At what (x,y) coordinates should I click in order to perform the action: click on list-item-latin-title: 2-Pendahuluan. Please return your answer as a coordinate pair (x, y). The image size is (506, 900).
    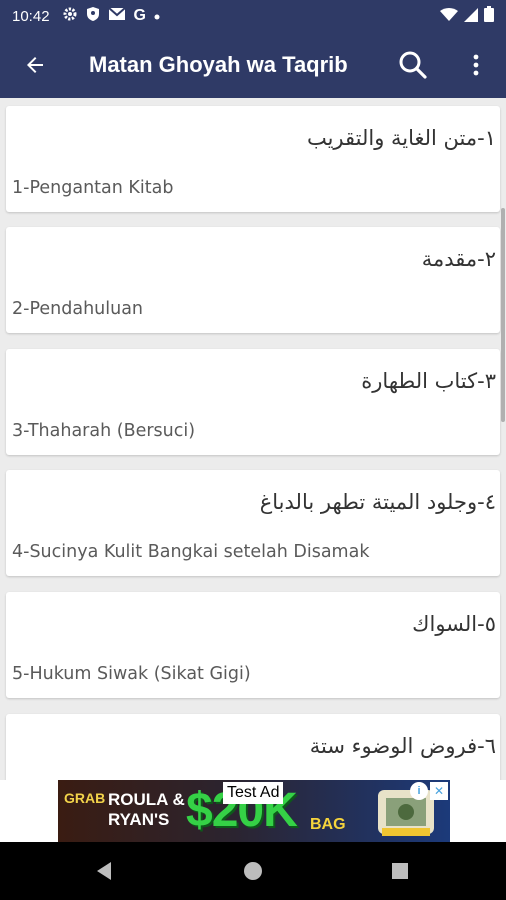
    Looking at the image, I should click on (78, 309).